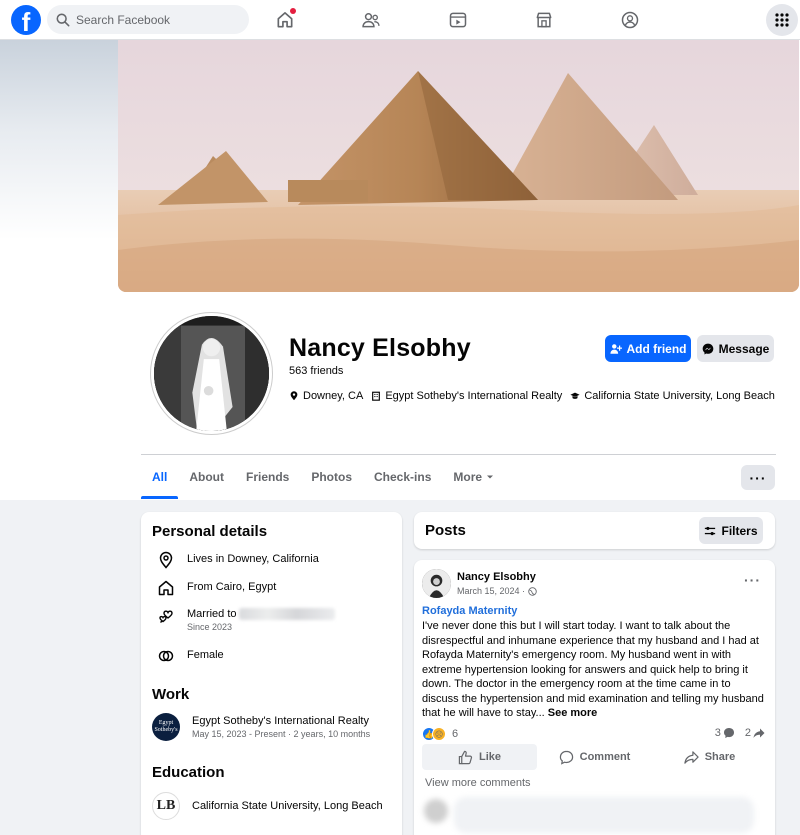 This screenshot has height=835, width=800. I want to click on tab-more: More, so click(473, 477).